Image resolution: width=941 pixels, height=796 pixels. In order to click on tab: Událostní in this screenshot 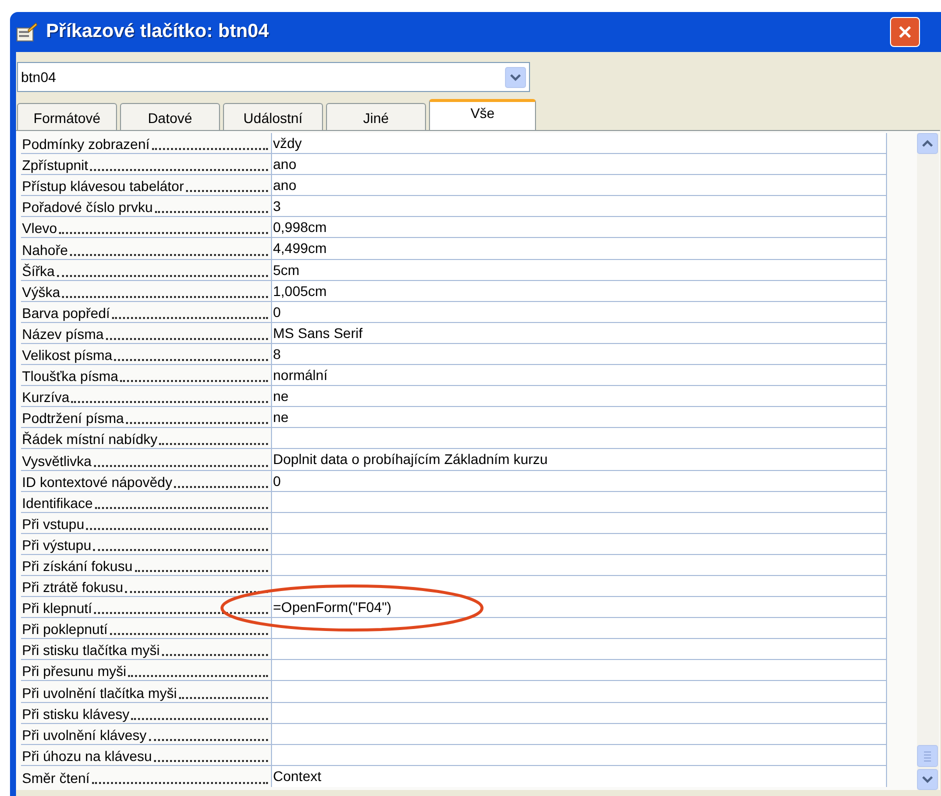, I will do `click(273, 116)`.